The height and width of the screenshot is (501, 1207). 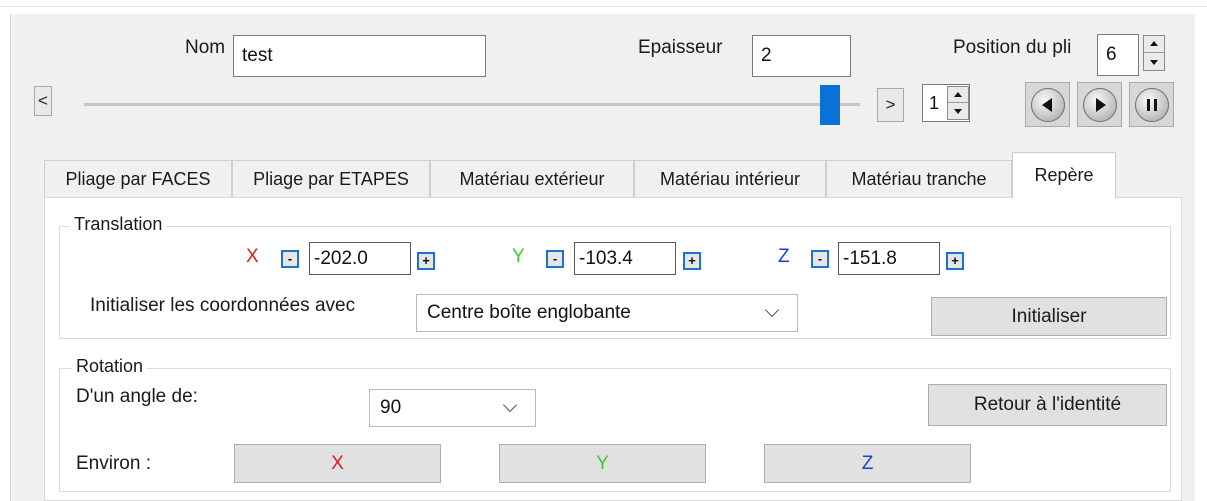 I want to click on x-plus-button: +, so click(x=426, y=261).